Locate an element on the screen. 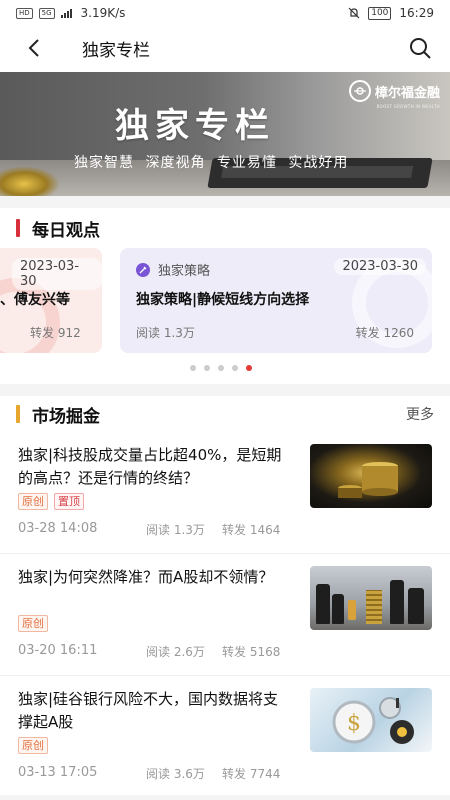 The height and width of the screenshot is (800, 450). more-link: 更多 is located at coordinates (420, 414).